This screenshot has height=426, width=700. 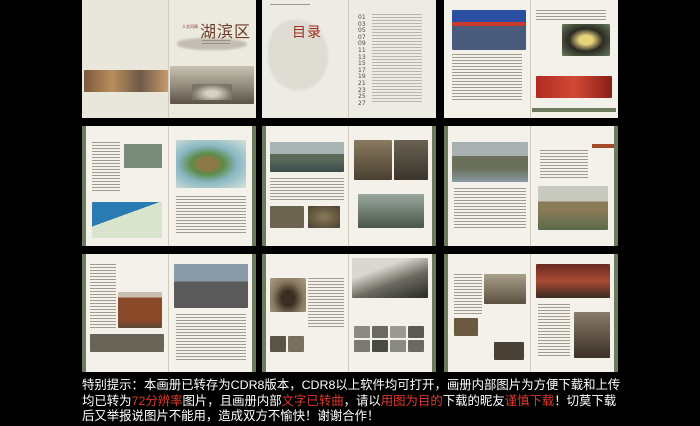 I want to click on pagoda-photo, so click(x=140, y=310).